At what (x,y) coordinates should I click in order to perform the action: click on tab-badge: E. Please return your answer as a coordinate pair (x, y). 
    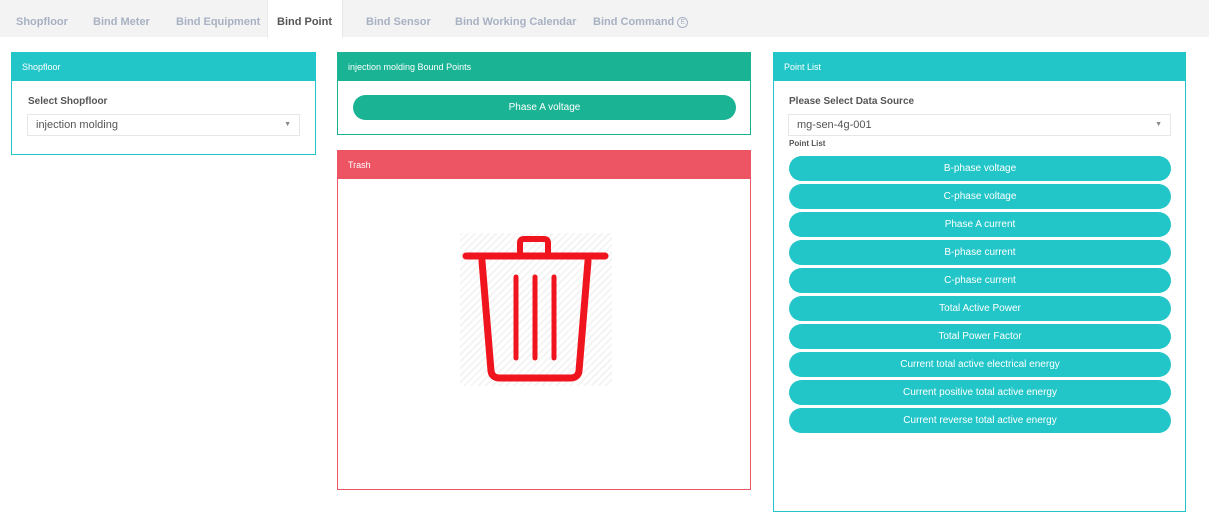
    Looking at the image, I should click on (683, 22).